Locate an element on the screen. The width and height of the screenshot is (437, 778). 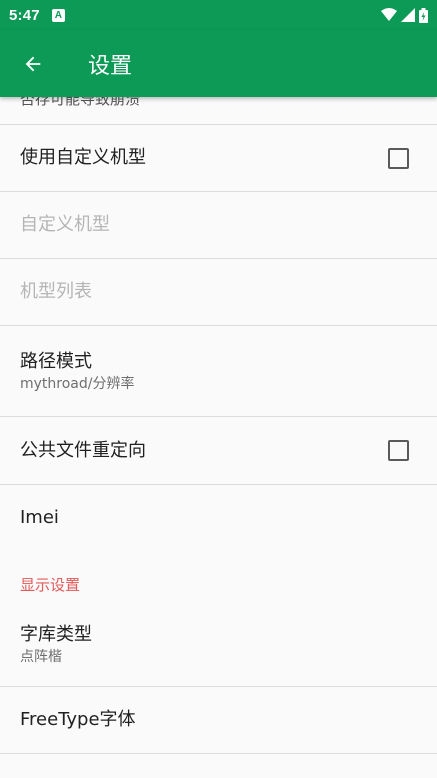
cell-signal-icon is located at coordinates (408, 15).